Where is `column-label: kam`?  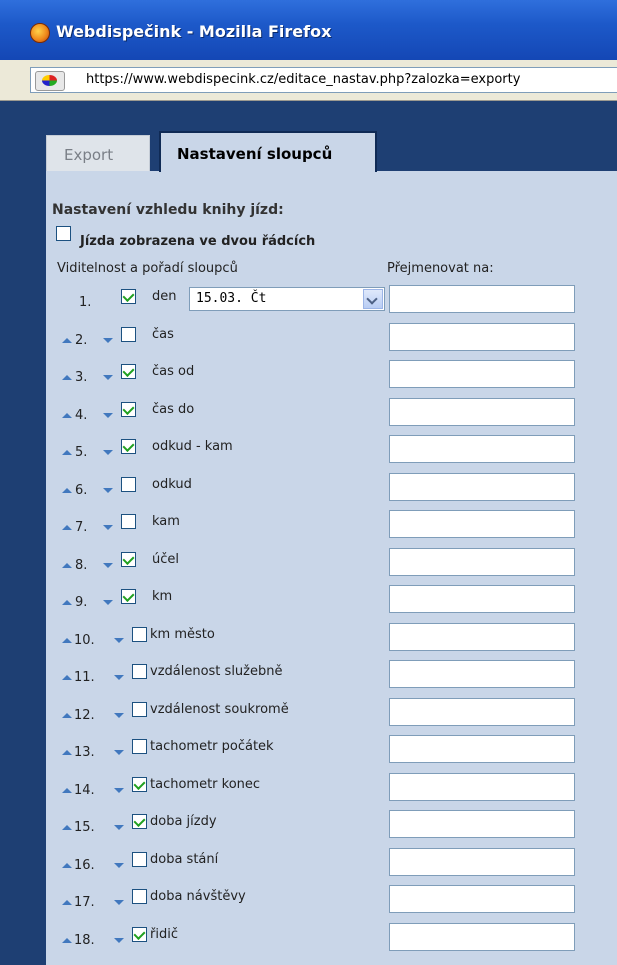
column-label: kam is located at coordinates (166, 521).